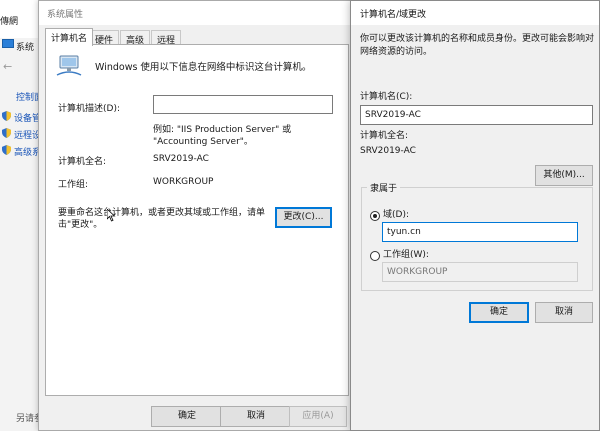 Image resolution: width=600 pixels, height=431 pixels. What do you see at coordinates (243, 104) in the screenshot?
I see `description-input` at bounding box center [243, 104].